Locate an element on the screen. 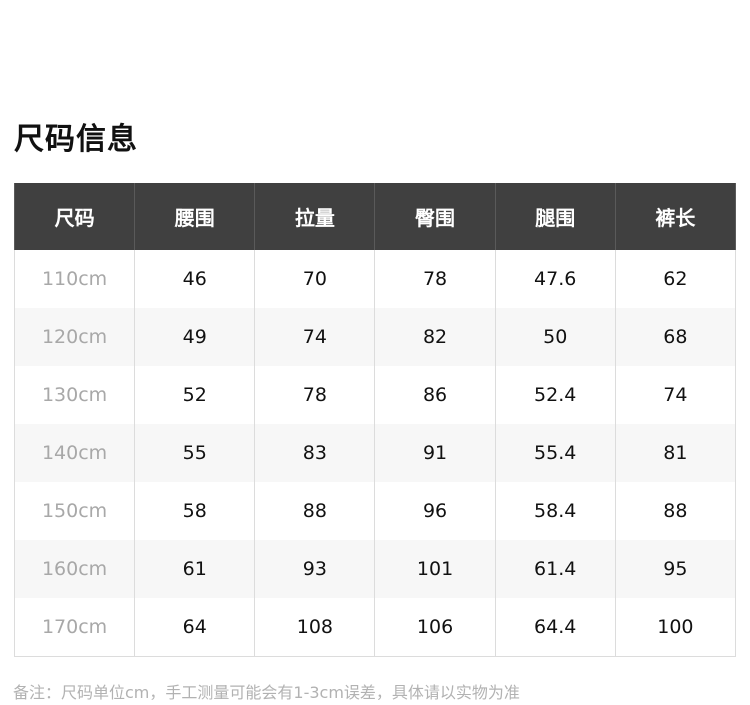  table-header: 尺码 腰围 拉量 臀围 腿围 裤长 is located at coordinates (375, 216).